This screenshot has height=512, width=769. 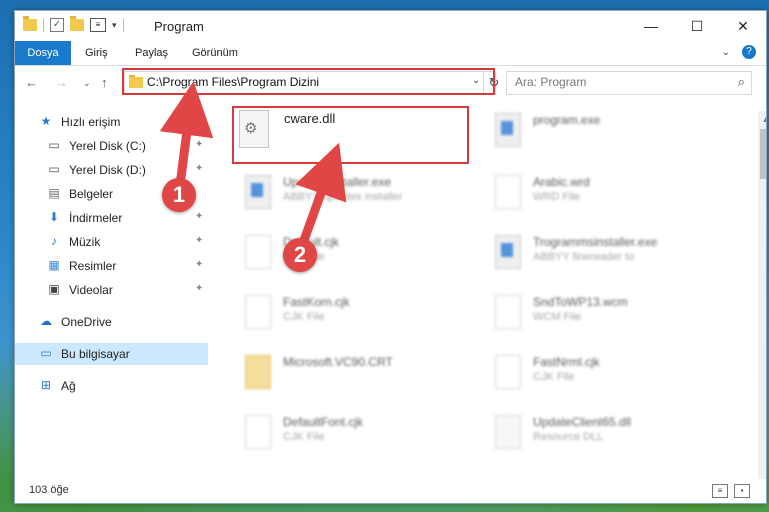 I want to click on chevron-down-icon: ▾, so click(x=114, y=25).